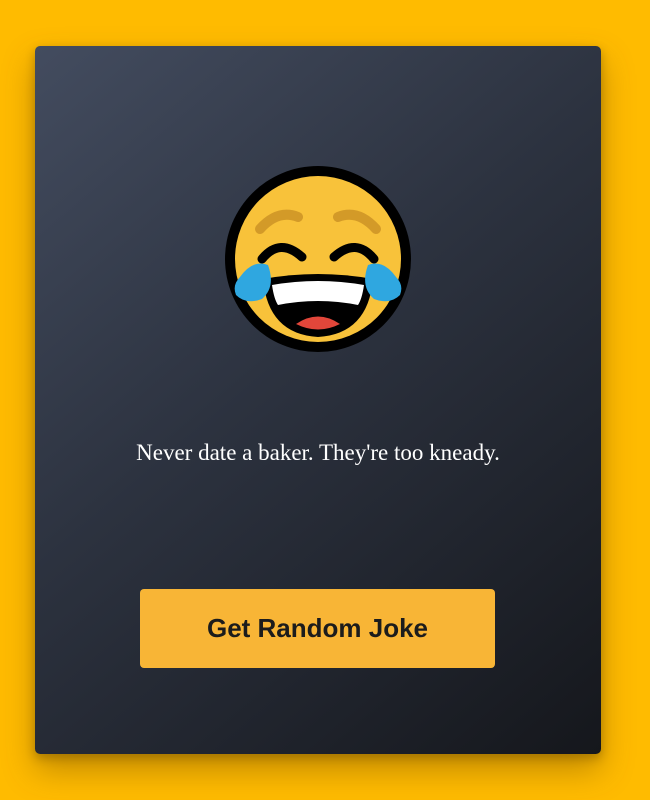 The width and height of the screenshot is (650, 800). What do you see at coordinates (318, 259) in the screenshot?
I see `face-with-tears-of-joy-icon` at bounding box center [318, 259].